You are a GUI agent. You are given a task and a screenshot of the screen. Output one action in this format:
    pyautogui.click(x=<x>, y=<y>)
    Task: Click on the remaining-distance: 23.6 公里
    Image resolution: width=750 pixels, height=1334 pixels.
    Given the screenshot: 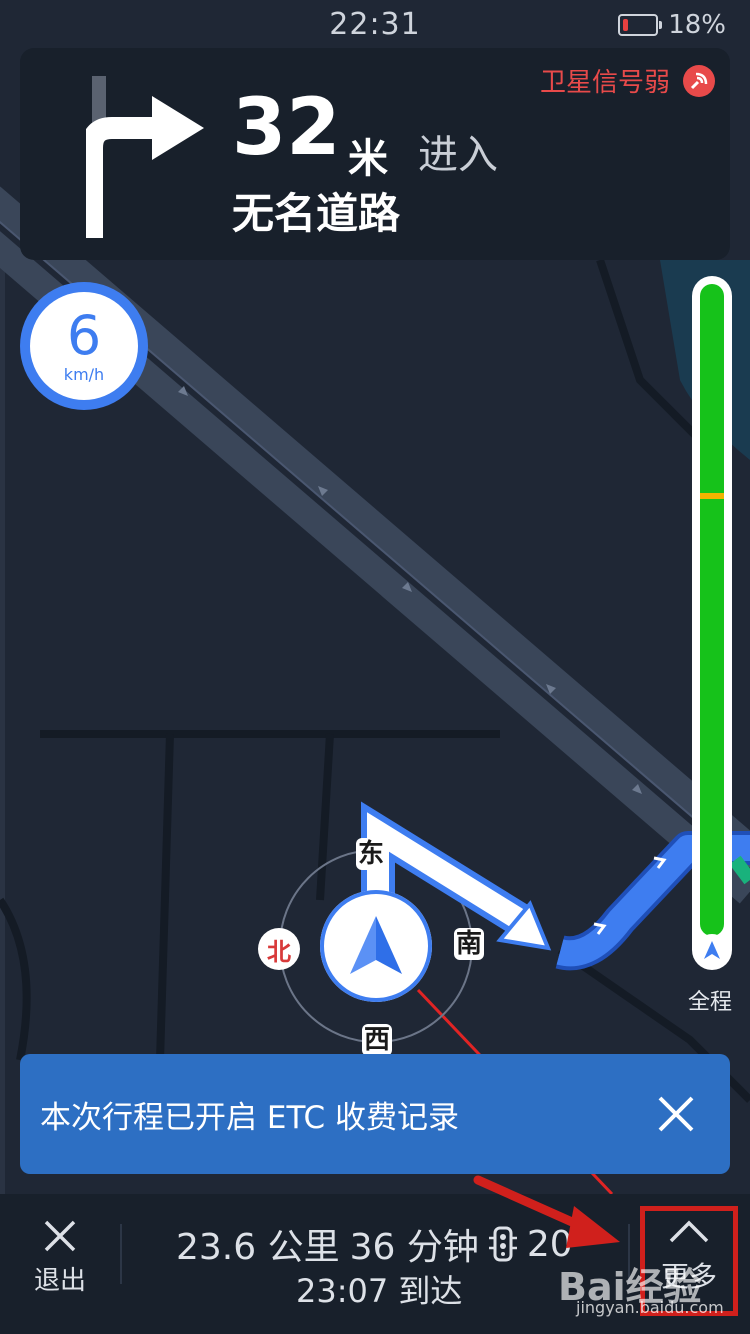 What is the action you would take?
    pyautogui.click(x=258, y=1247)
    